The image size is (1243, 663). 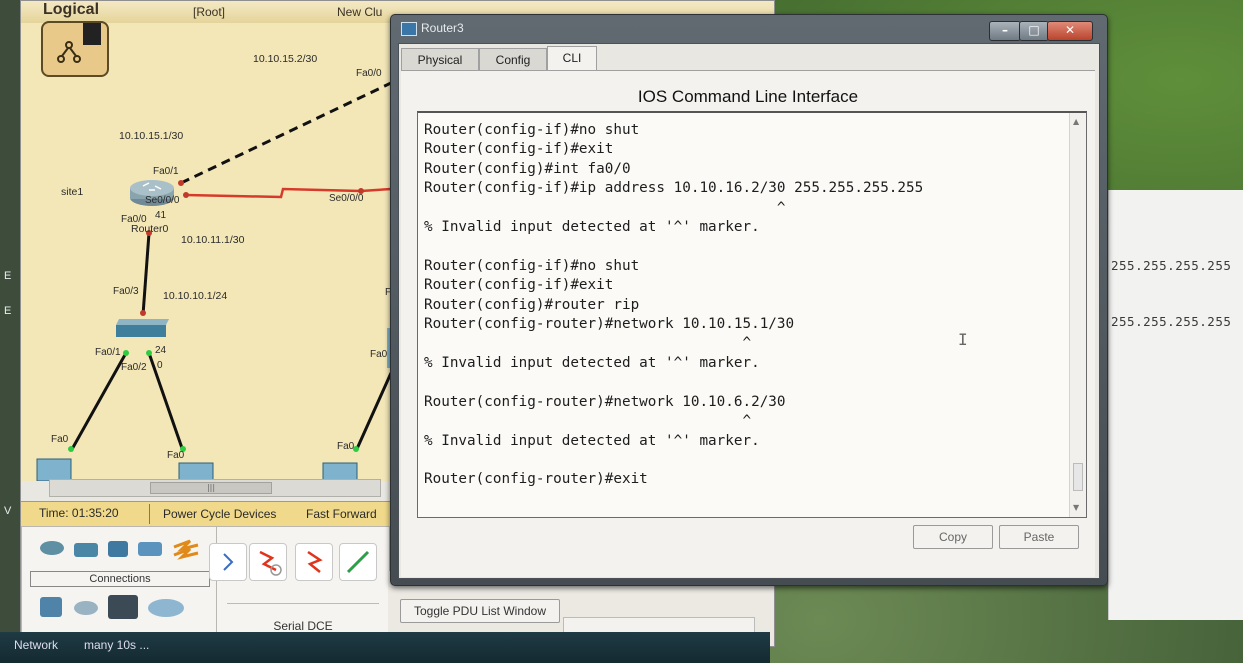 I want to click on logical-mode-label: Logical, so click(x=71, y=10).